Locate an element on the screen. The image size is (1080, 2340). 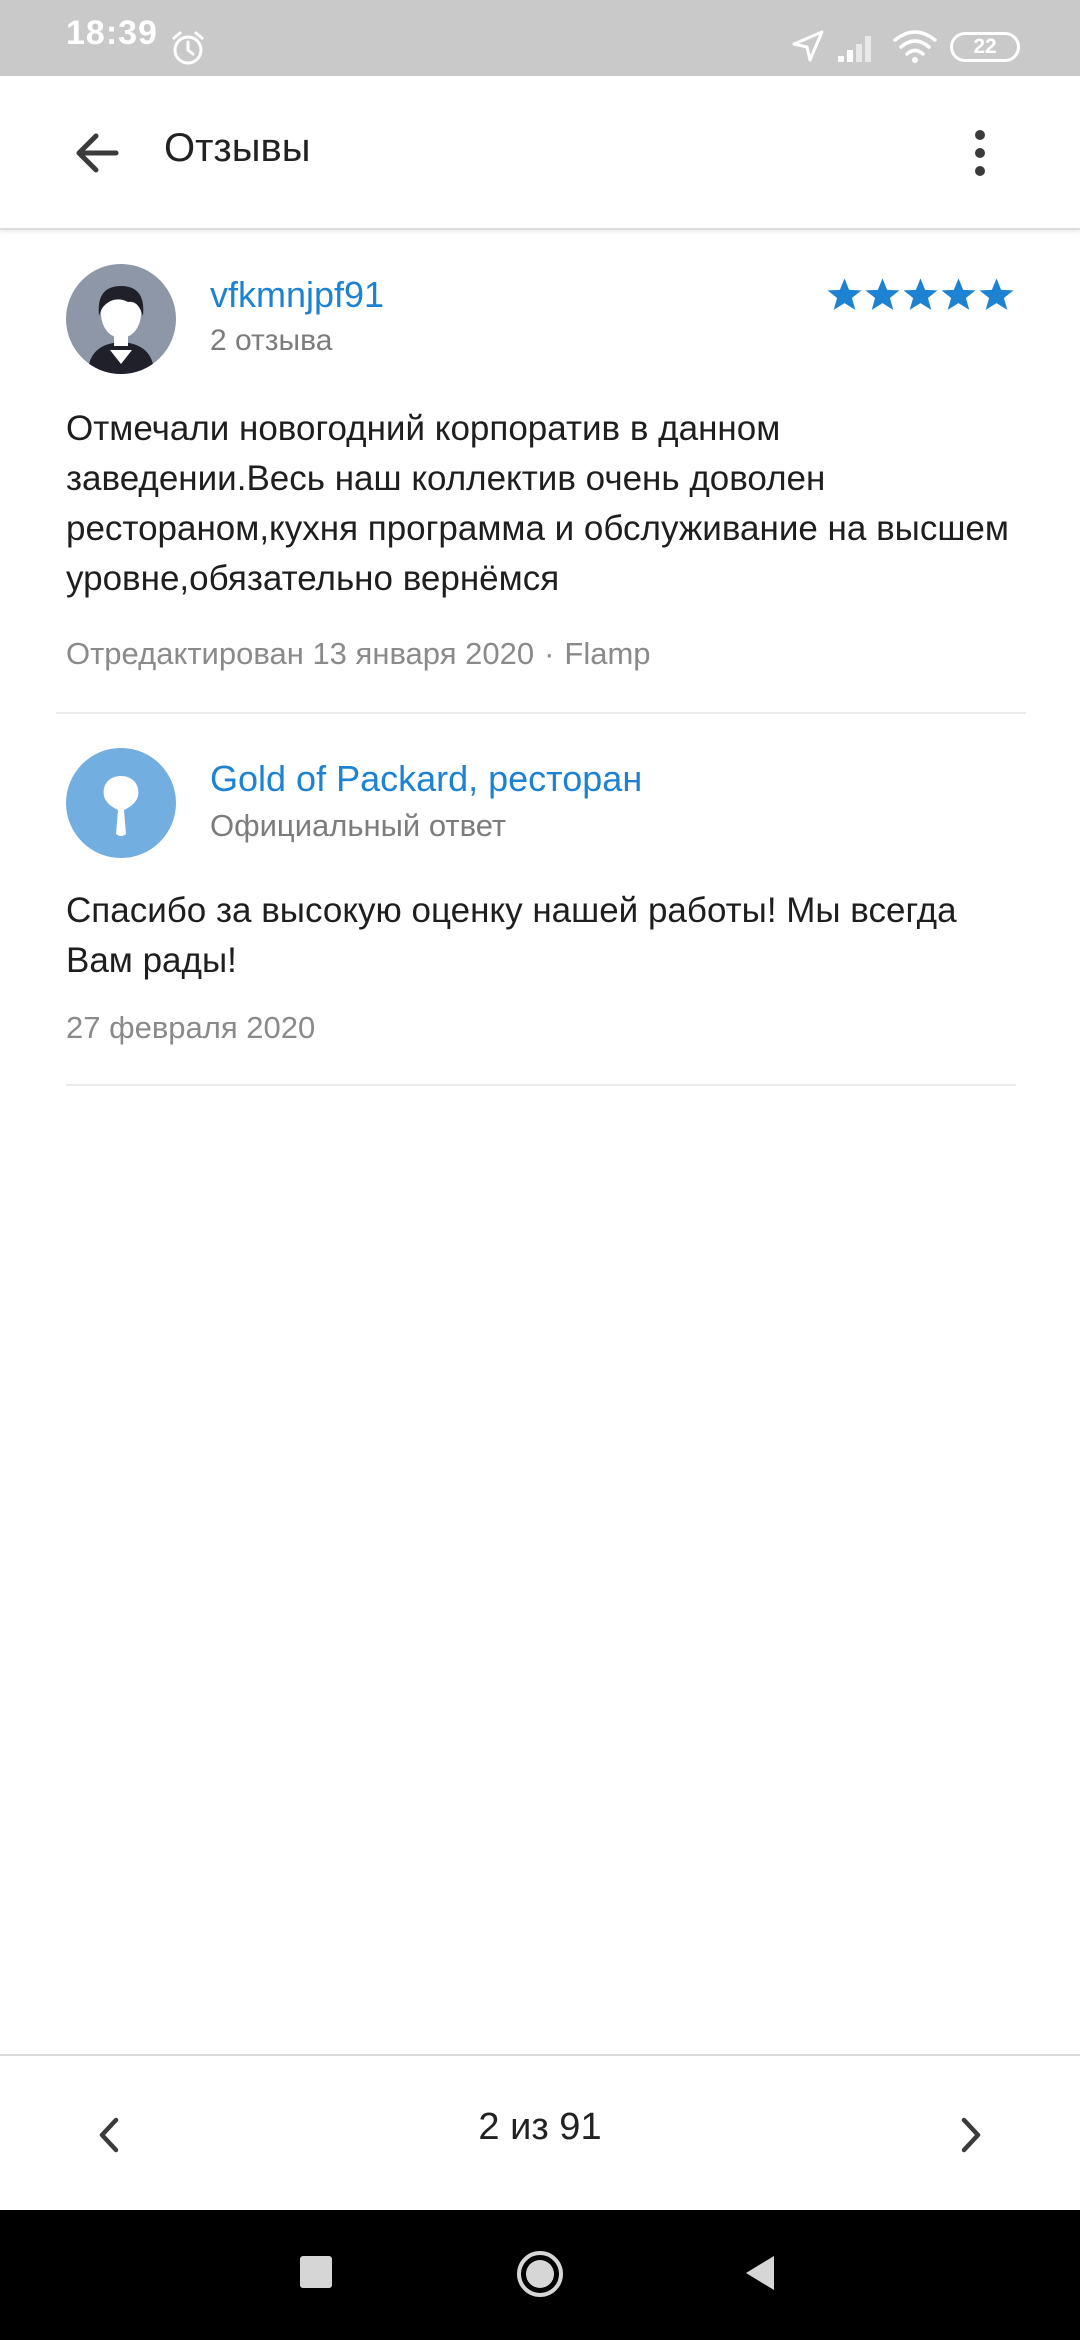
recents-icon is located at coordinates (316, 2272).